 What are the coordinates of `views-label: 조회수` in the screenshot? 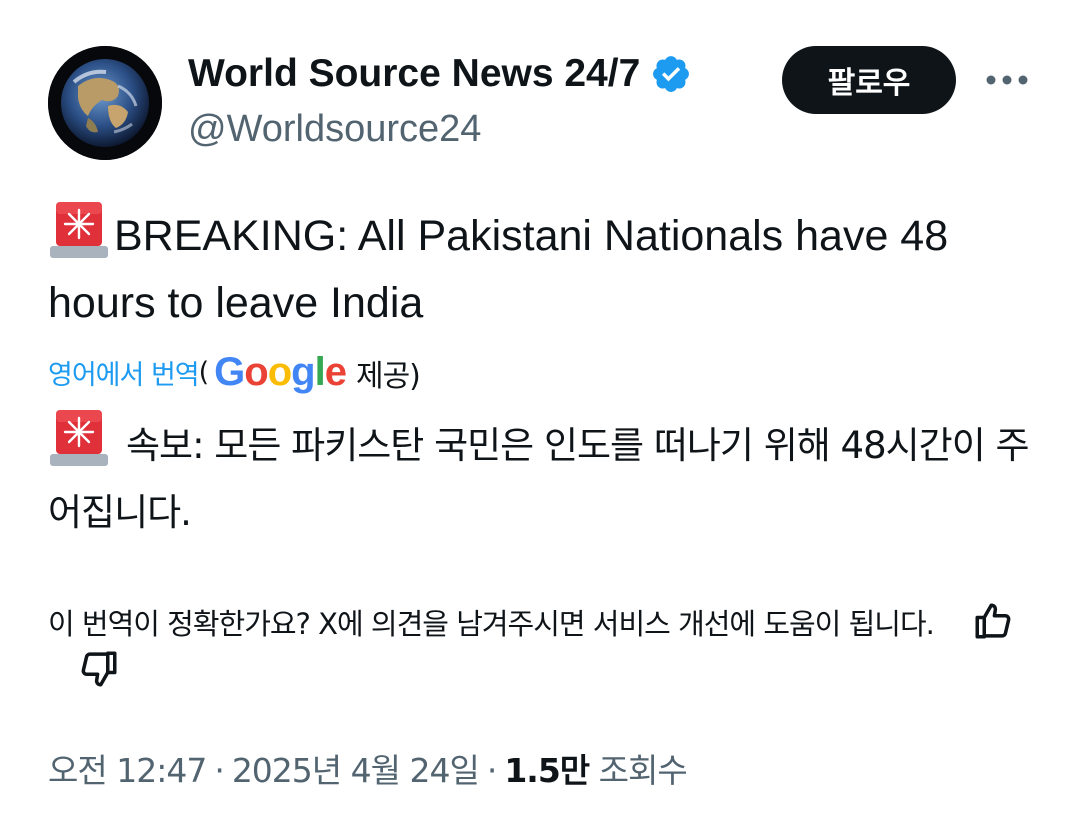 It's located at (643, 770).